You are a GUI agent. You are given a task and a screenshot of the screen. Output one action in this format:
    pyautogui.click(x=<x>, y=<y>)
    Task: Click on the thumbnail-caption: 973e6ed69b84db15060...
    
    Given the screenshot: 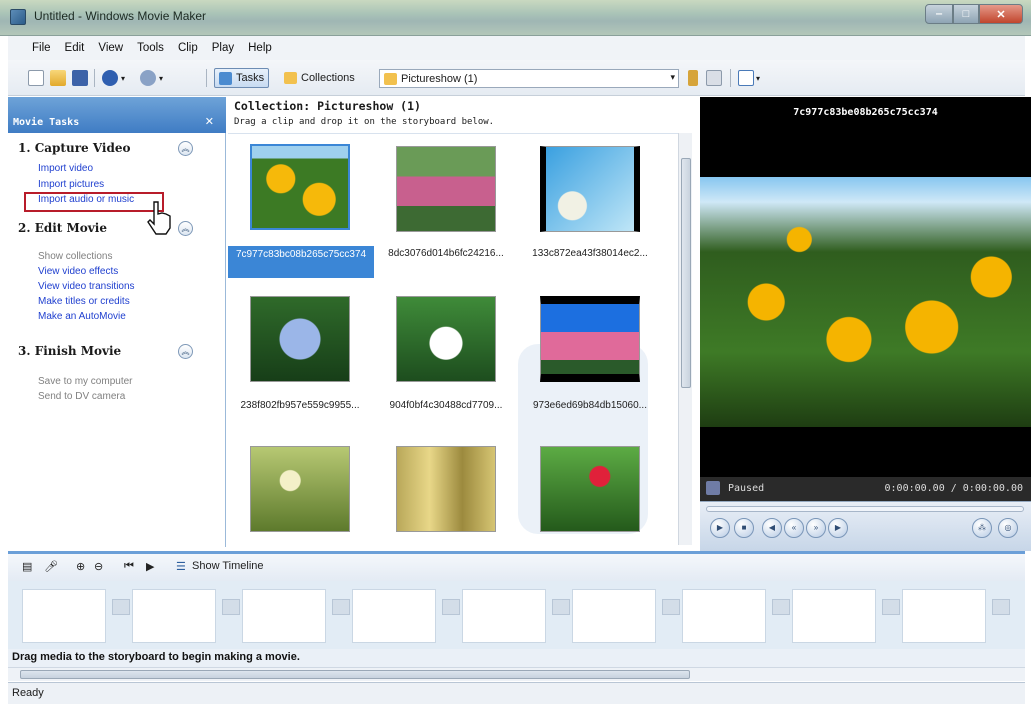 What is the action you would take?
    pyautogui.click(x=590, y=405)
    